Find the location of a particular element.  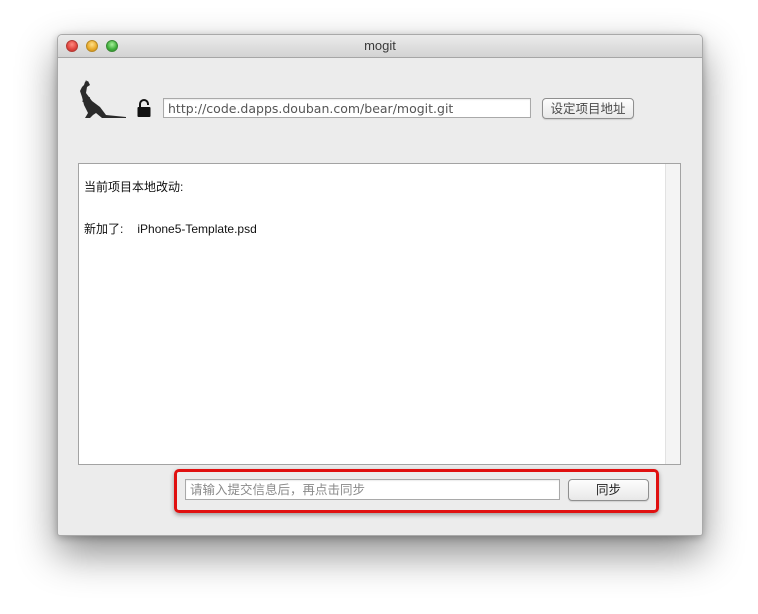

kangaroo-logo-icon is located at coordinates (103, 99).